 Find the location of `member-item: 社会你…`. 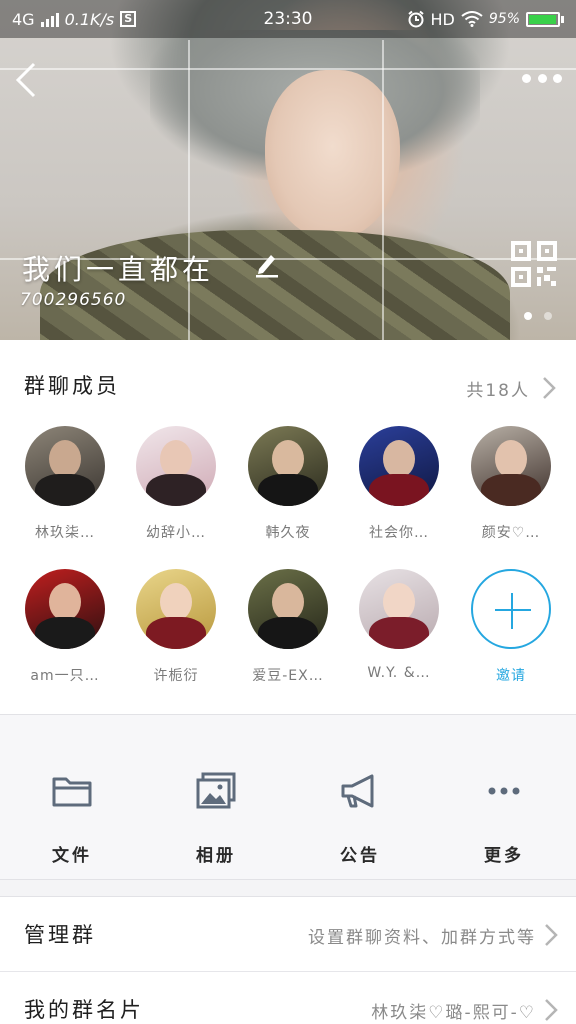

member-item: 社会你… is located at coordinates (399, 484).